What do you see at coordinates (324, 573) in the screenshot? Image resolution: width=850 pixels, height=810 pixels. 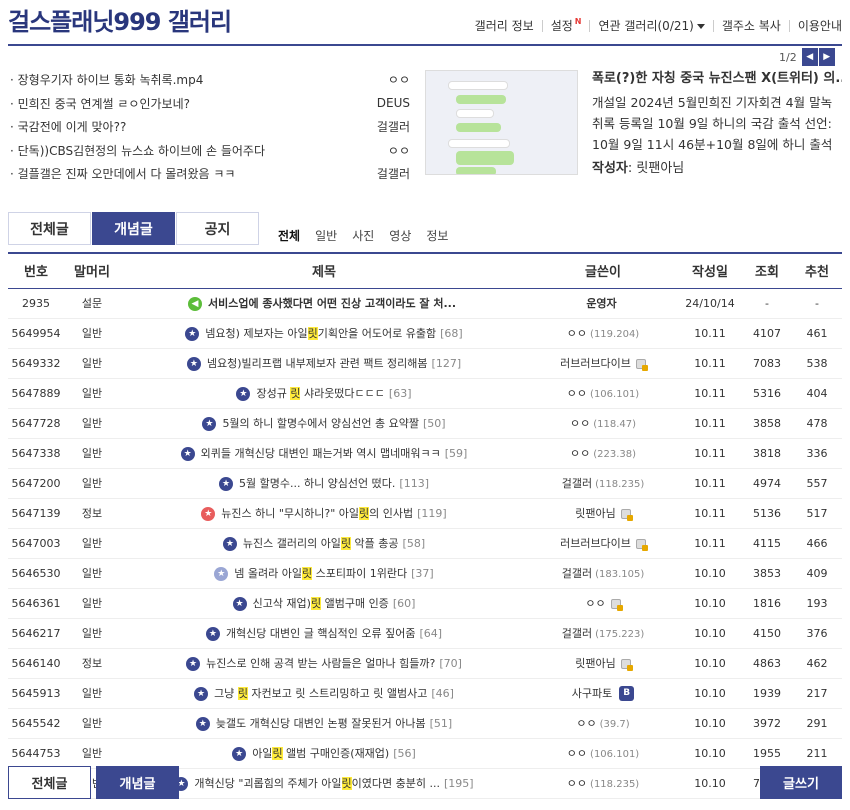 I see `post-title-cell: ★ 넴 올려라 아일릿 스포티파이 1위란다 [37]` at bounding box center [324, 573].